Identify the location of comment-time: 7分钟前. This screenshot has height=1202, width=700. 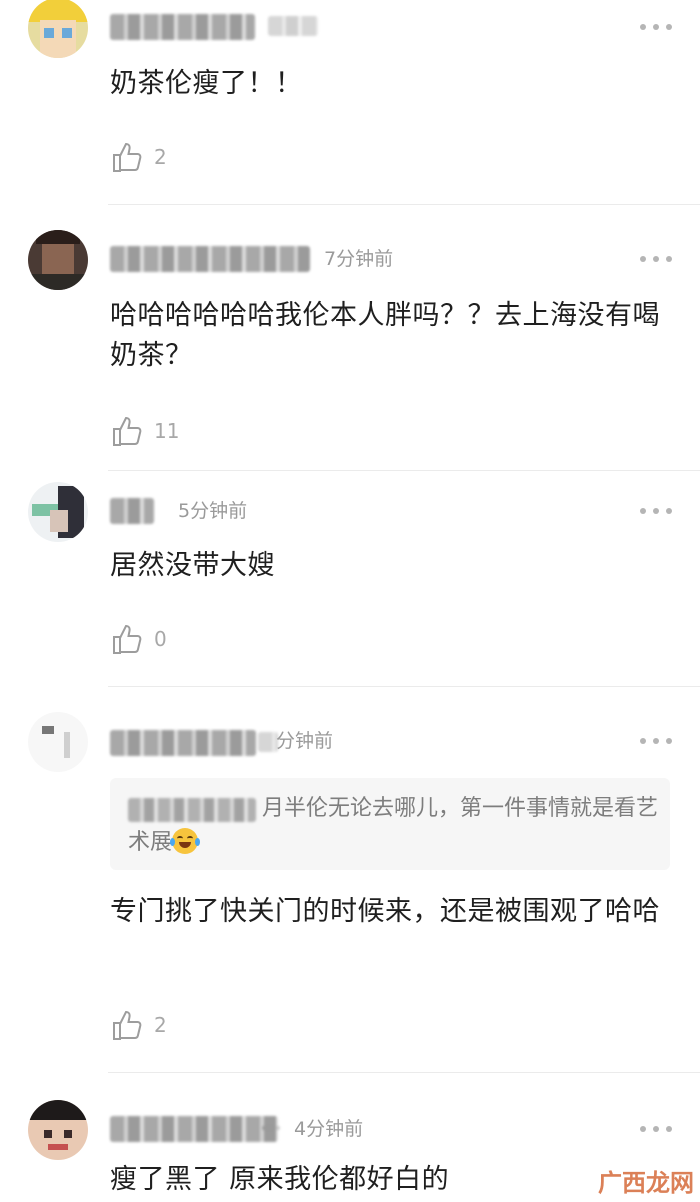
(359, 259).